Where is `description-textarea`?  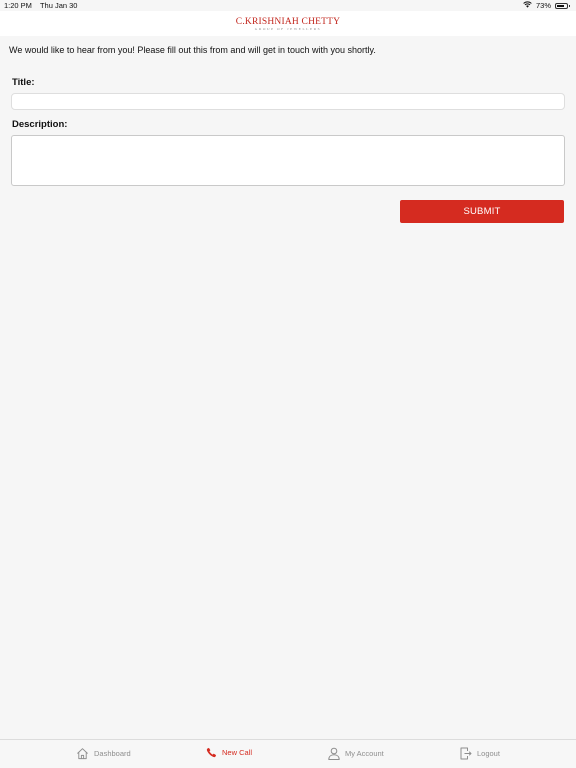 description-textarea is located at coordinates (288, 160).